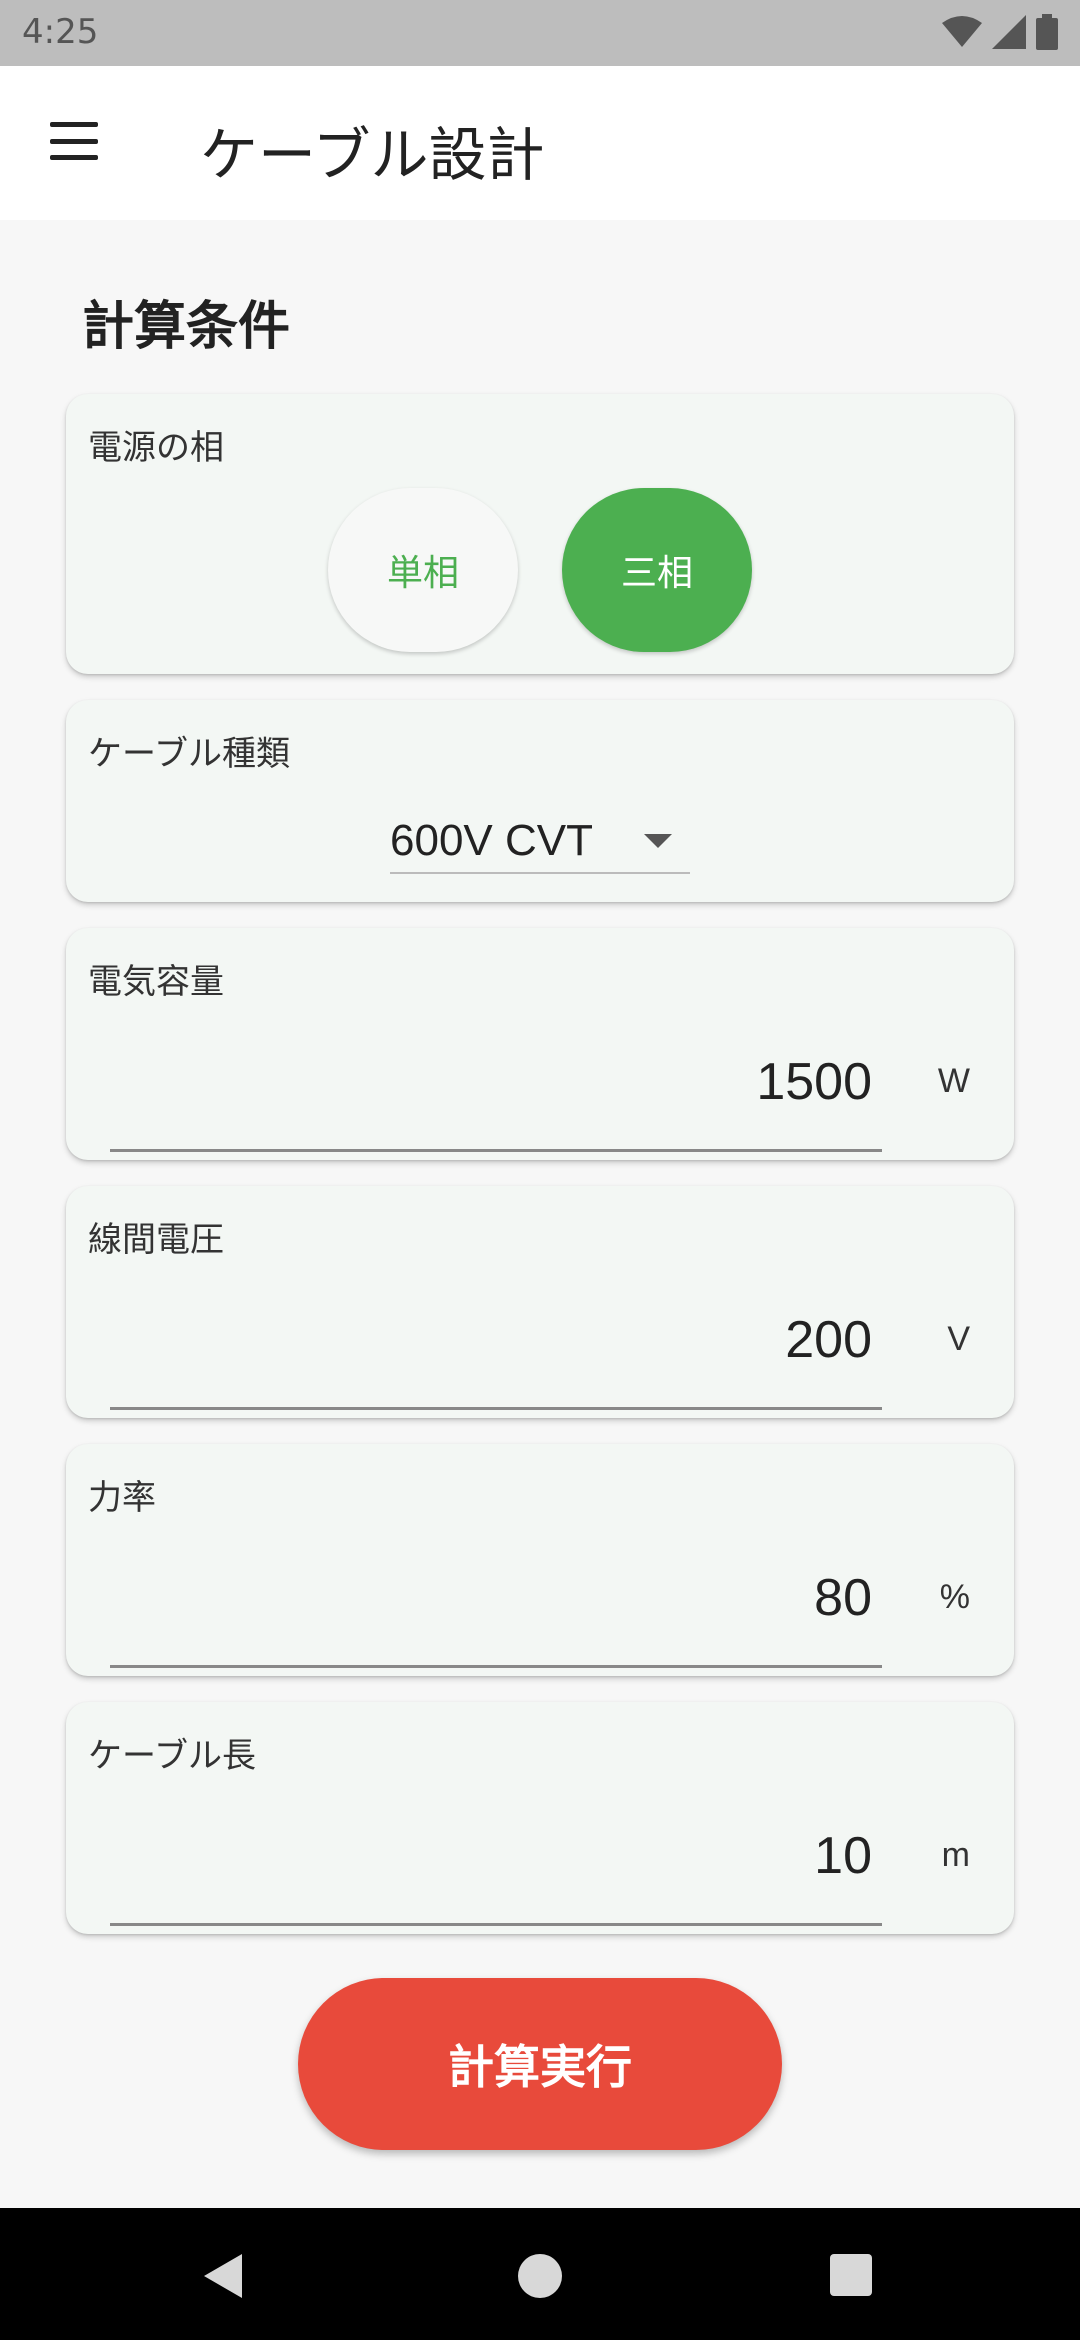 This screenshot has width=1080, height=2340. What do you see at coordinates (496, 1150) in the screenshot?
I see `capacity-underline` at bounding box center [496, 1150].